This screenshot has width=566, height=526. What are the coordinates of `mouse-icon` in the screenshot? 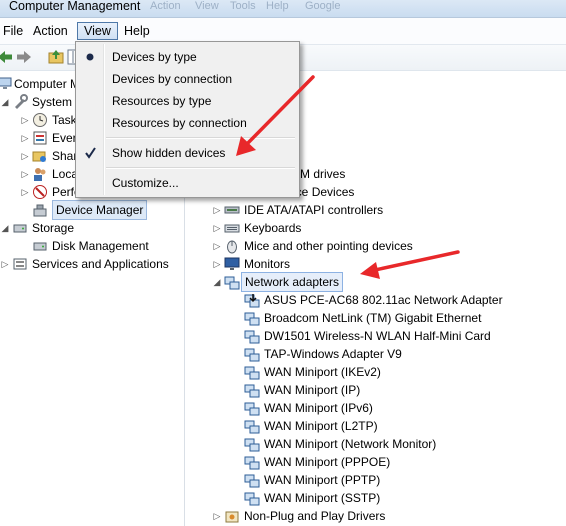 It's located at (232, 247).